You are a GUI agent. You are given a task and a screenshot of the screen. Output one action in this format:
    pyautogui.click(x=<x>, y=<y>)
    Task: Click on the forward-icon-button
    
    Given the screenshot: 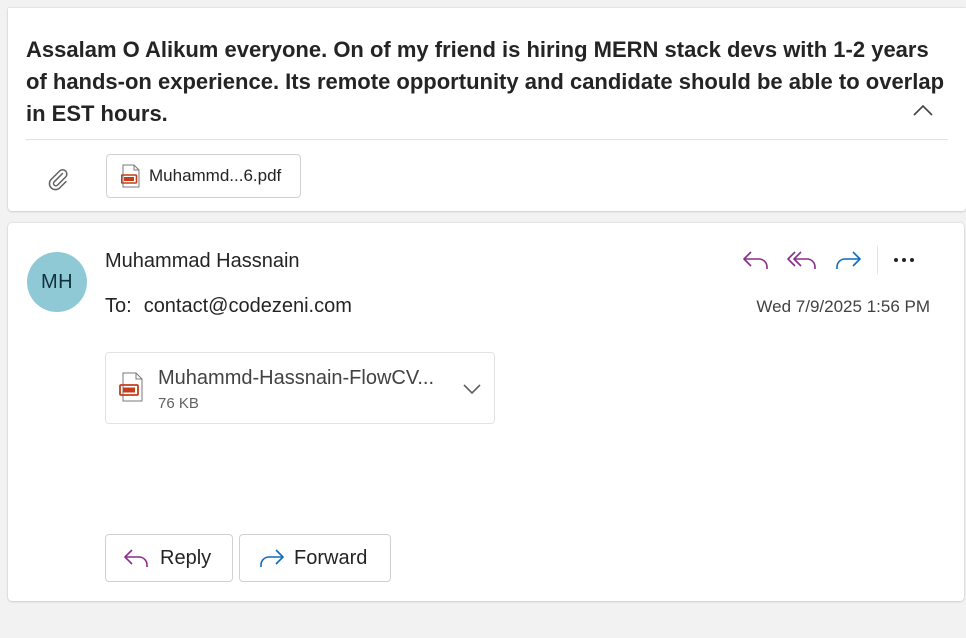 What is the action you would take?
    pyautogui.click(x=848, y=260)
    